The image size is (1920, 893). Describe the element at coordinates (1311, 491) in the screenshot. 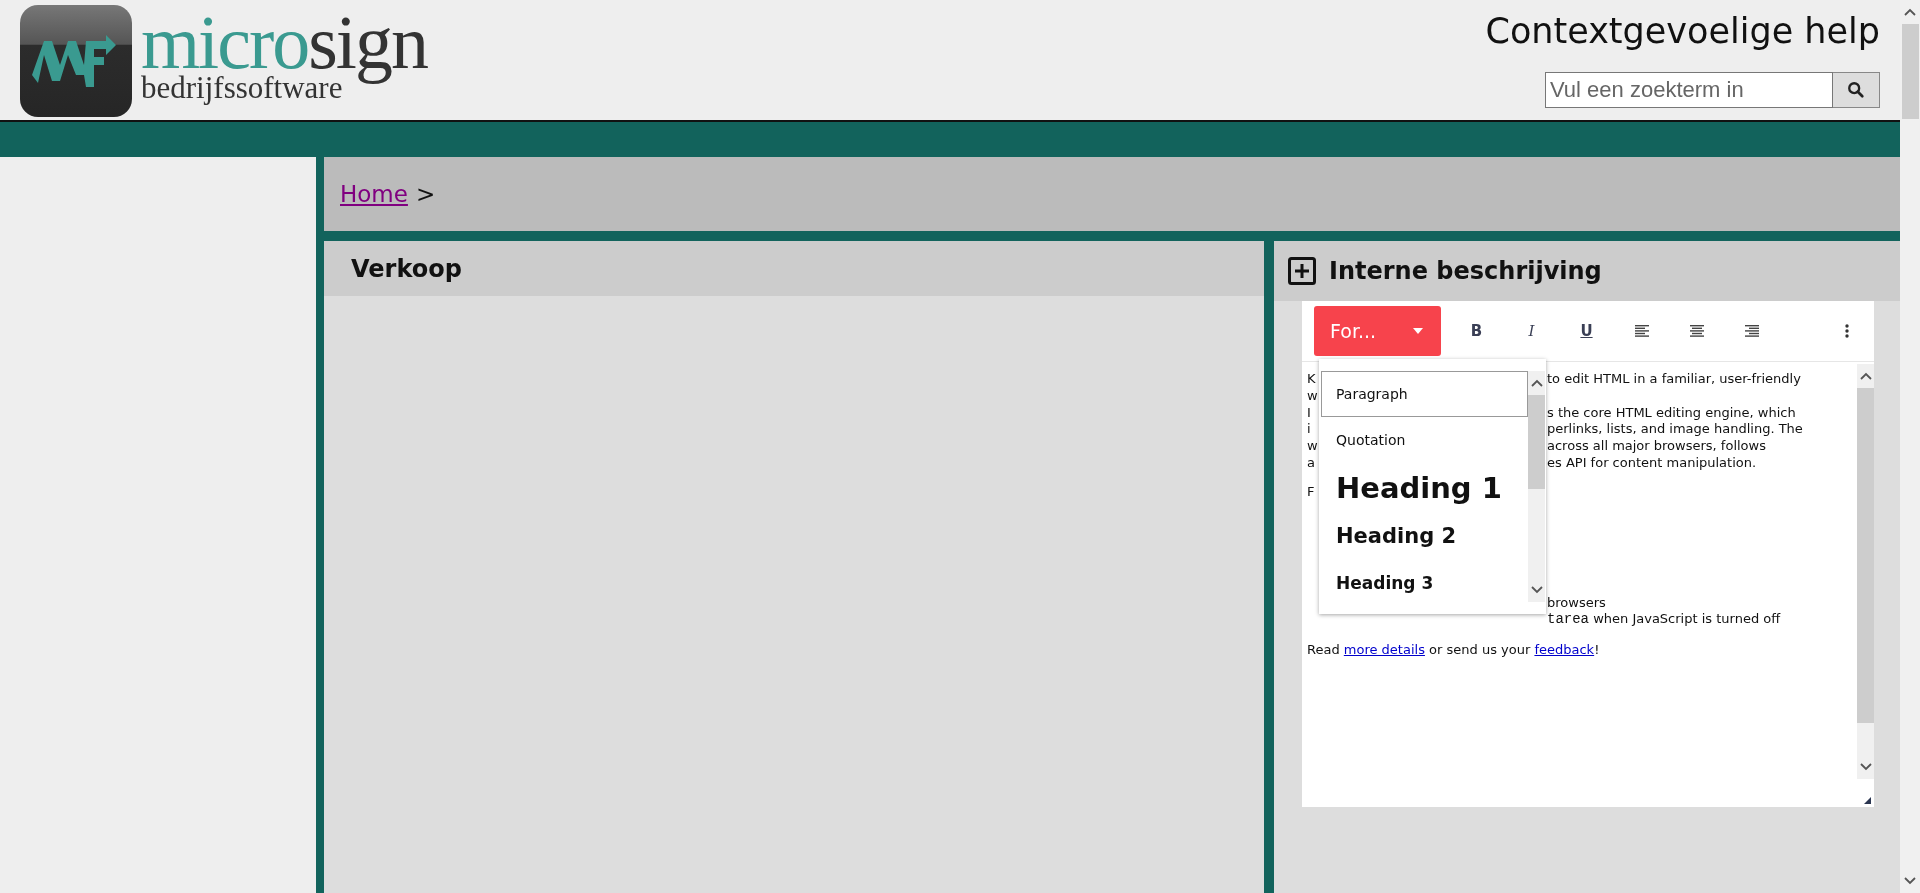

I see `editor-text: F` at that location.